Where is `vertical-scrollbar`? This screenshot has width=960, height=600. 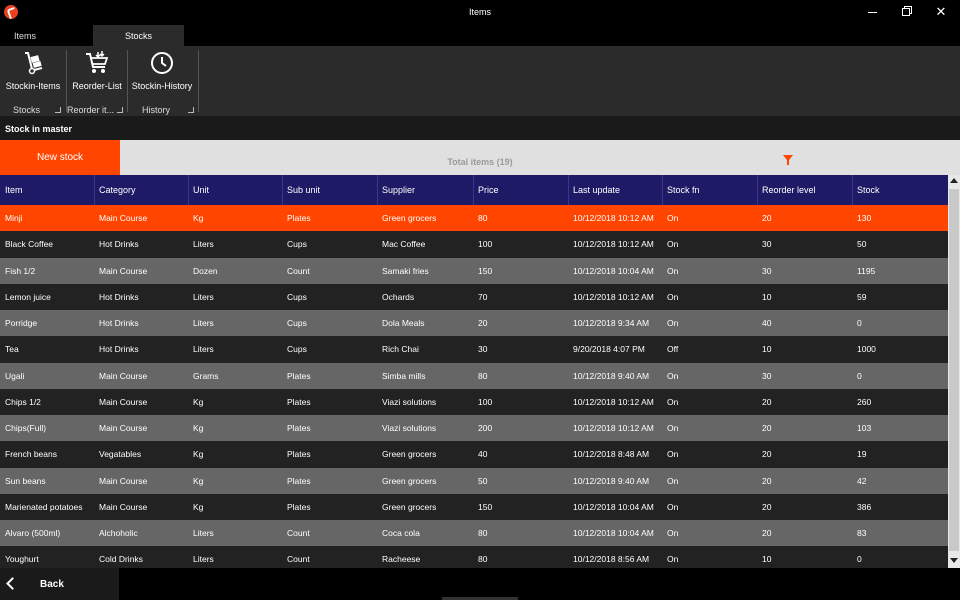
vertical-scrollbar is located at coordinates (954, 371).